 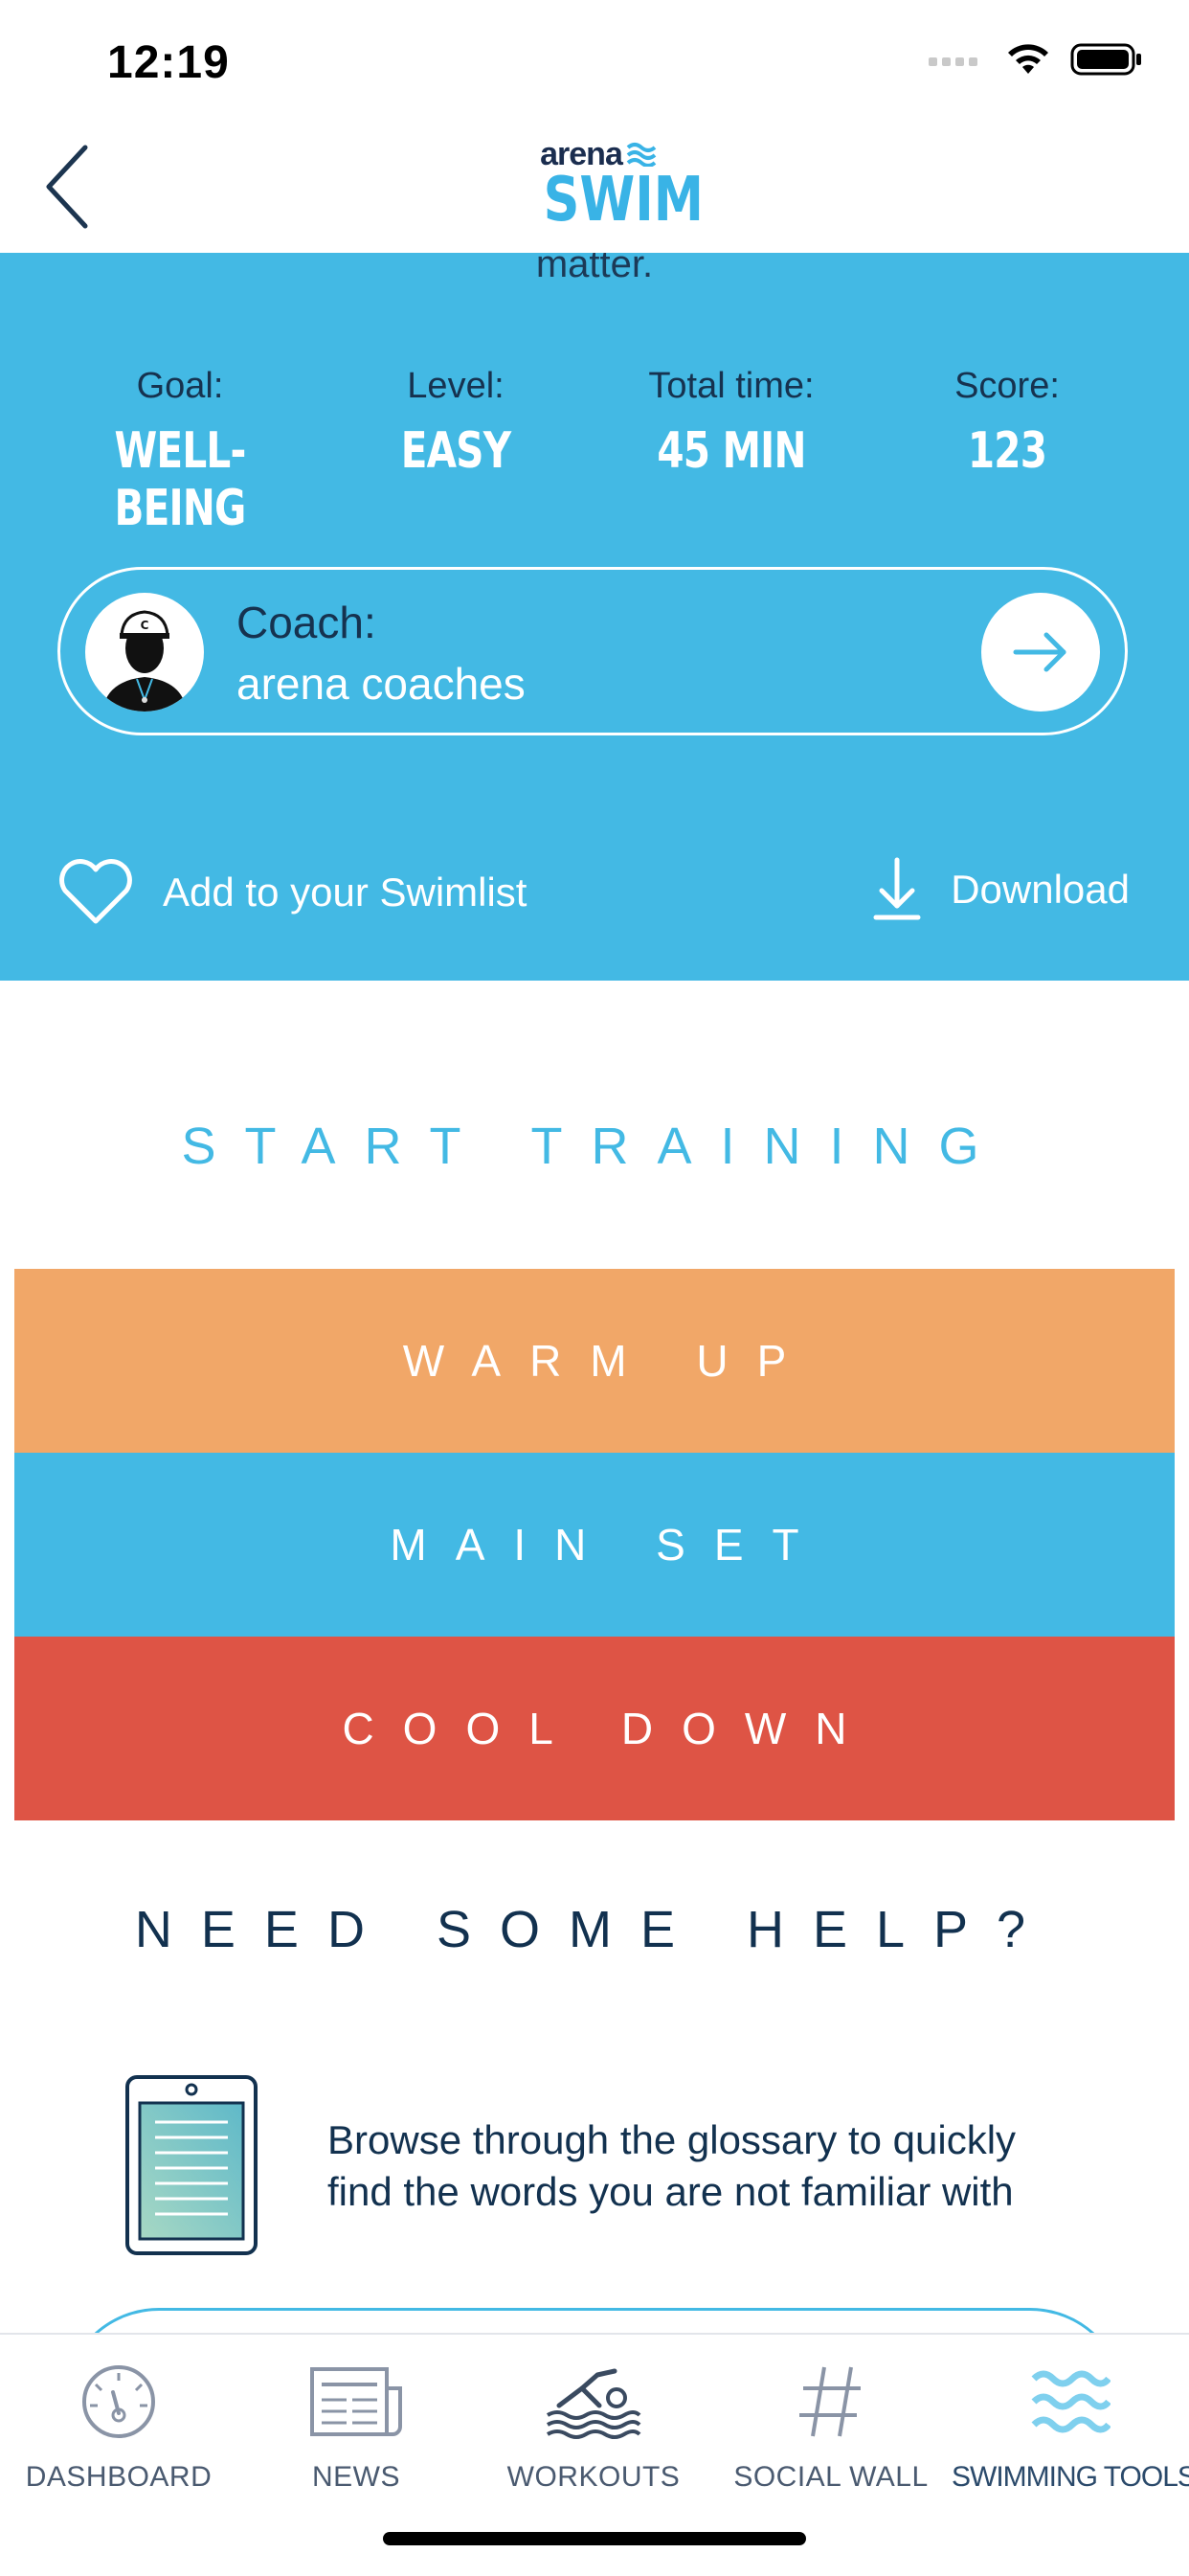 I want to click on coach-card: C Coach: arena coaches, so click(x=592, y=651).